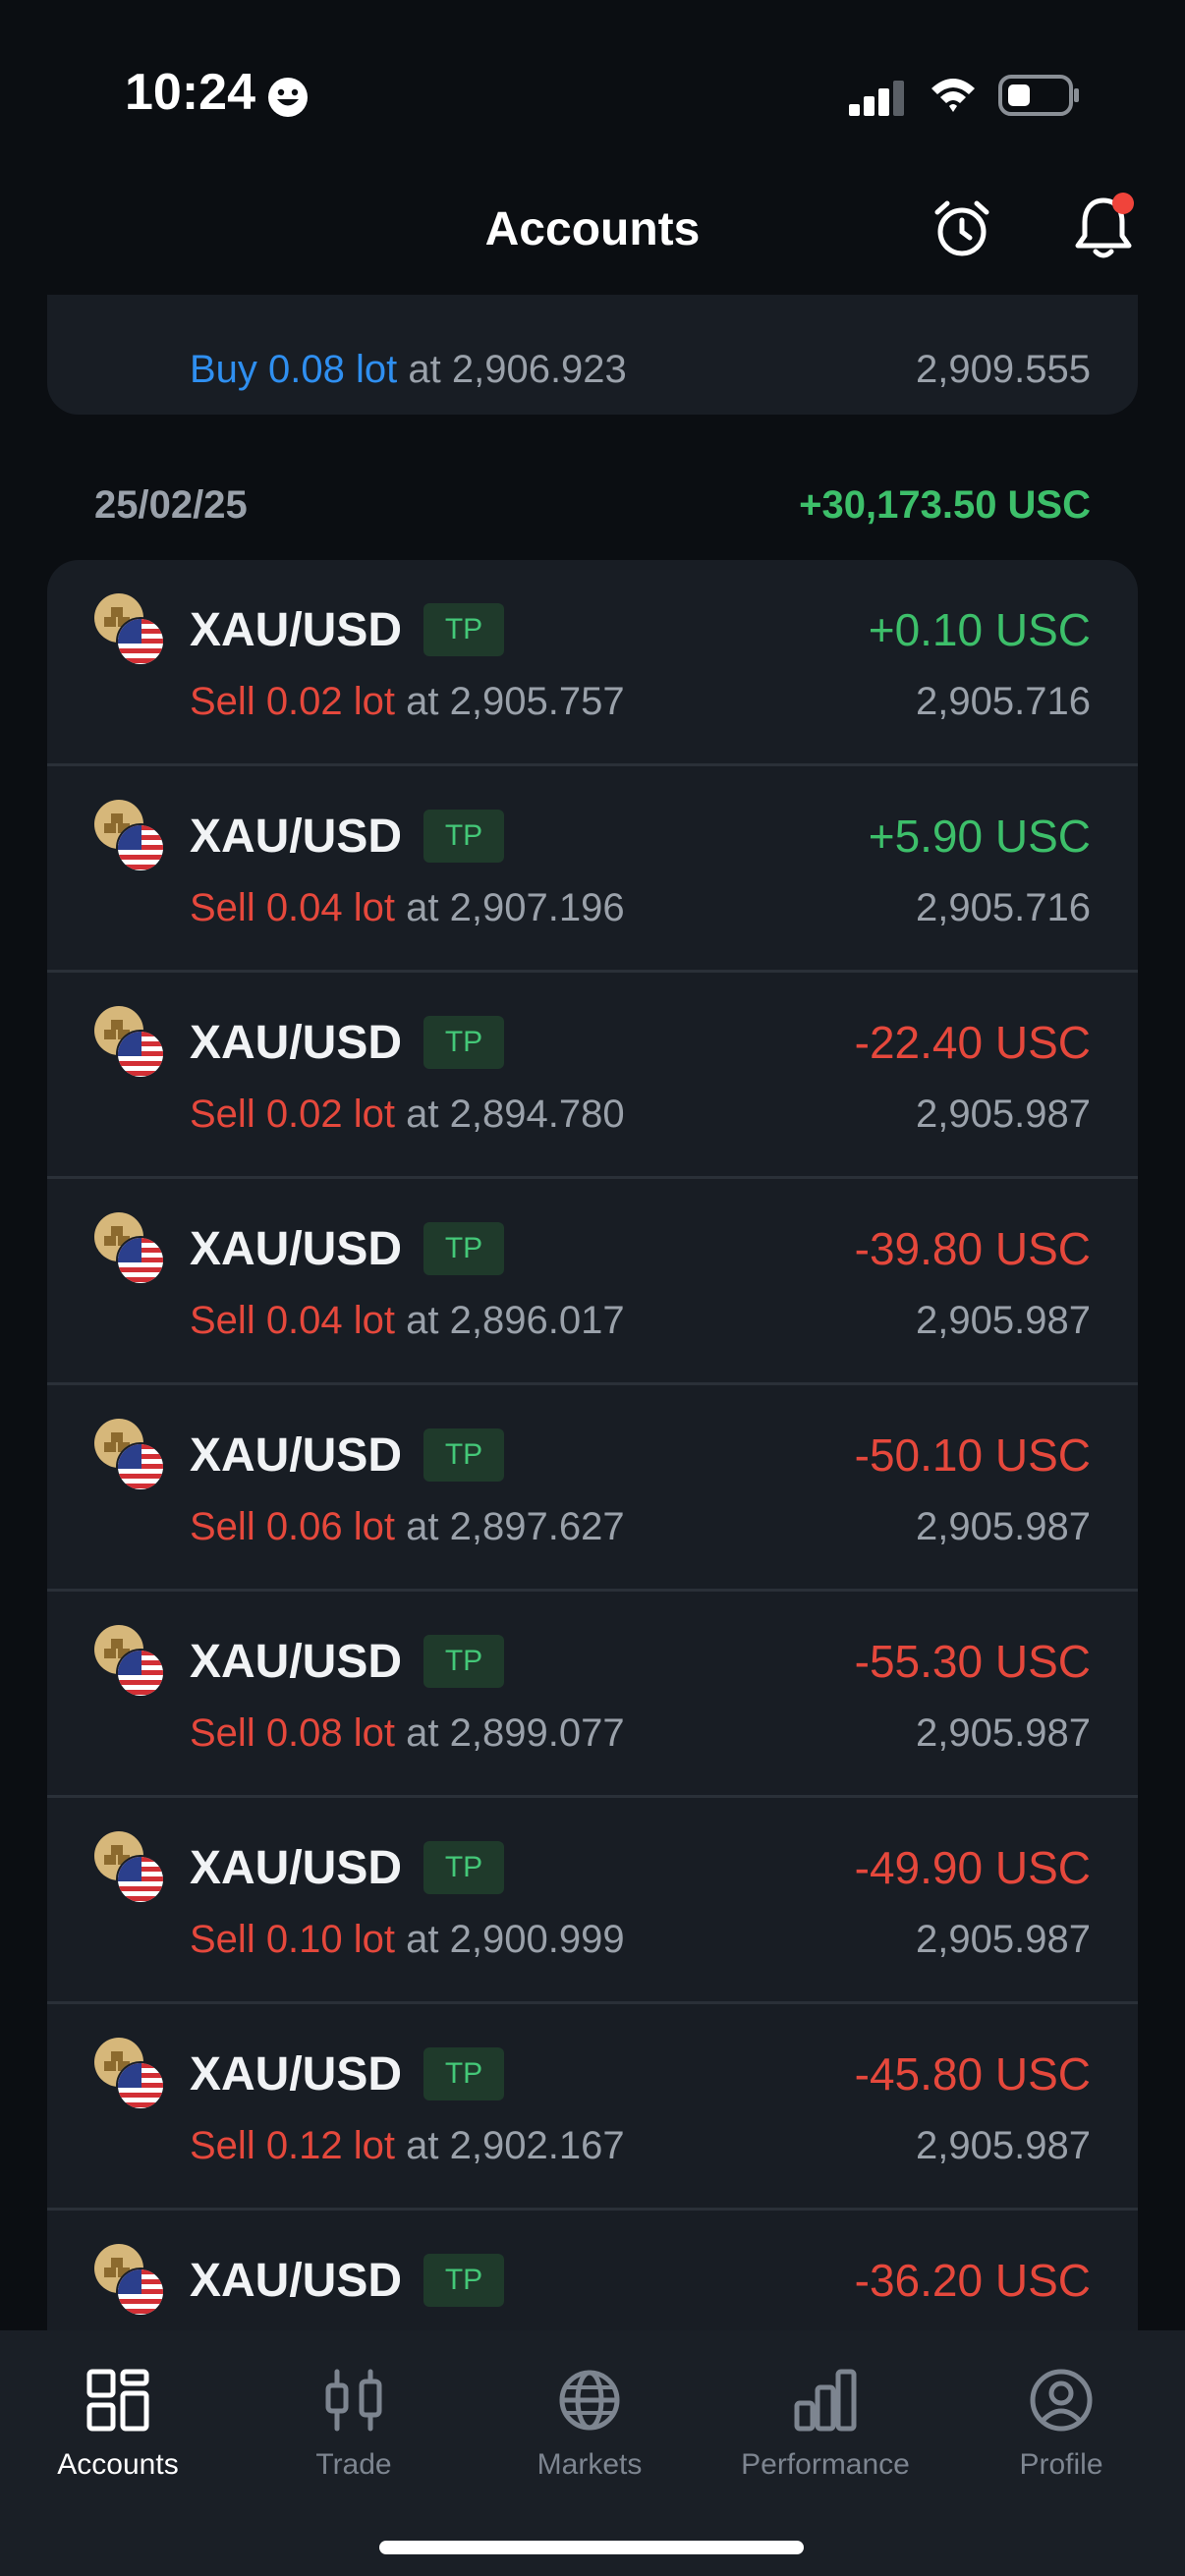  I want to click on tab-label: Accounts, so click(118, 2464).